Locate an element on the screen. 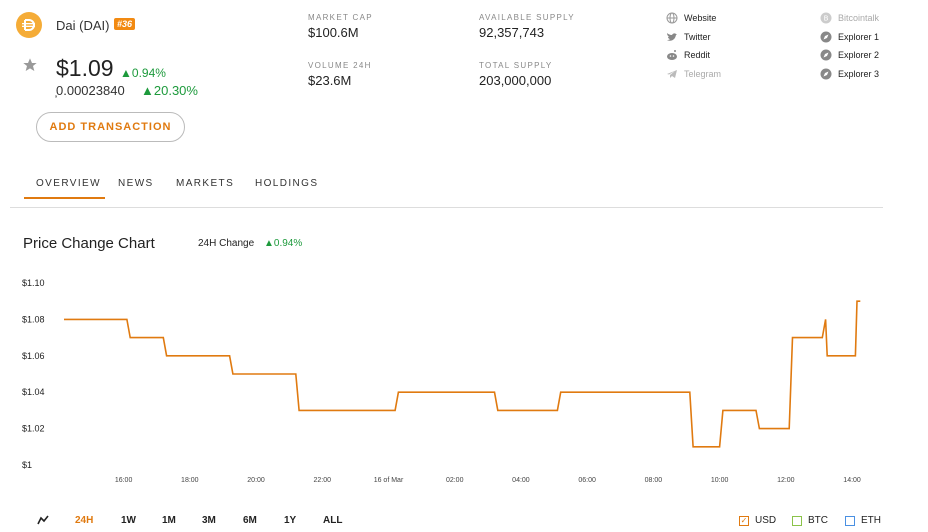  market-cap-label: MARKET CAP is located at coordinates (340, 17).